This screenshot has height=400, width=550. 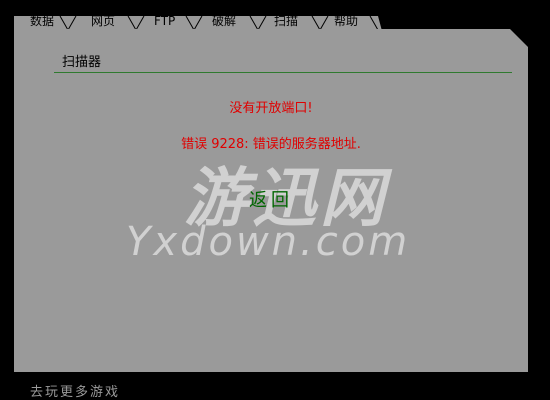 What do you see at coordinates (42, 21) in the screenshot?
I see `tab-data: 数据` at bounding box center [42, 21].